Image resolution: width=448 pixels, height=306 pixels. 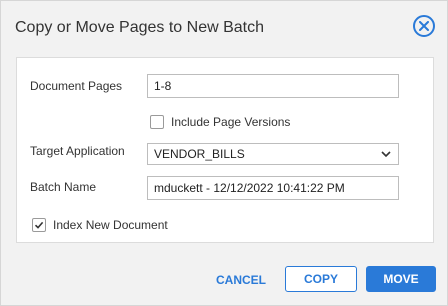 What do you see at coordinates (199, 154) in the screenshot?
I see `target-application-value: VENDOR_BILLS` at bounding box center [199, 154].